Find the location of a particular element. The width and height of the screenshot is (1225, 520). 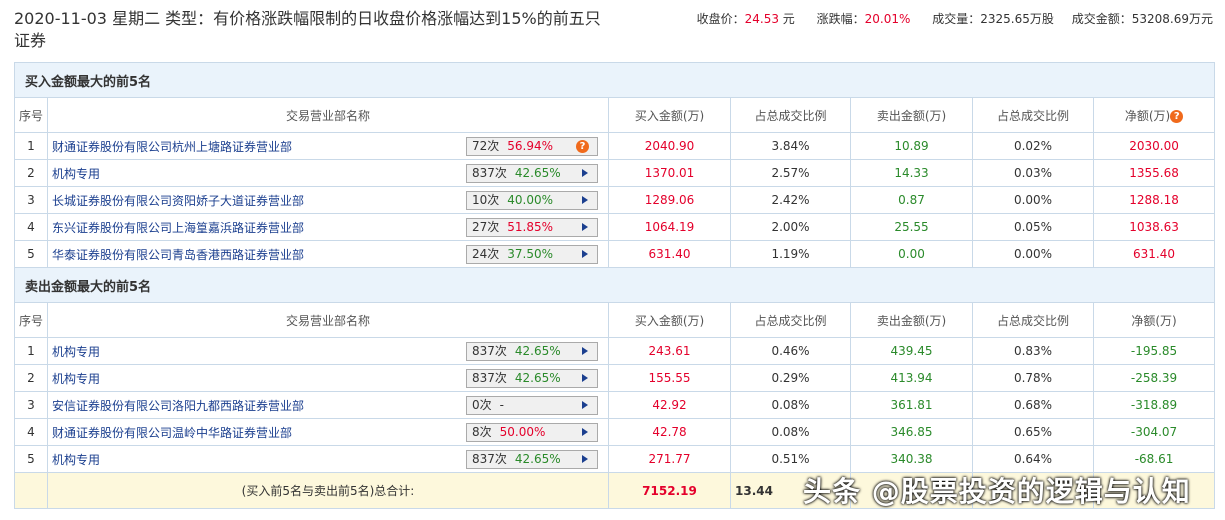

close-price: 24.53 元 is located at coordinates (769, 19).